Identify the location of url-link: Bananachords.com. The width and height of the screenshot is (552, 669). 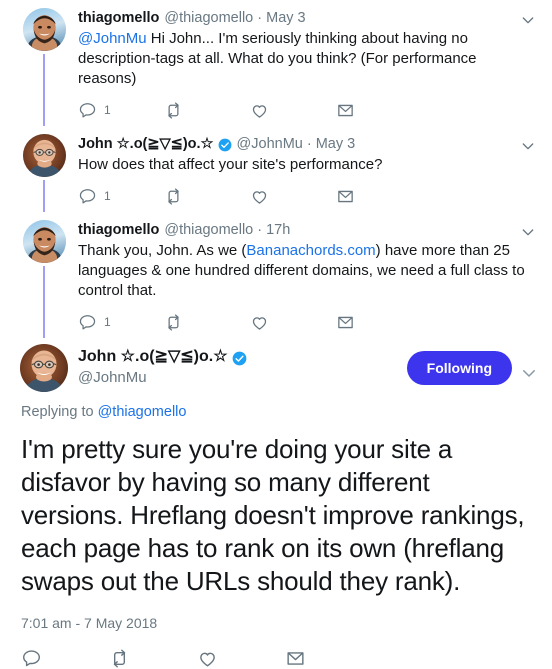
(310, 250).